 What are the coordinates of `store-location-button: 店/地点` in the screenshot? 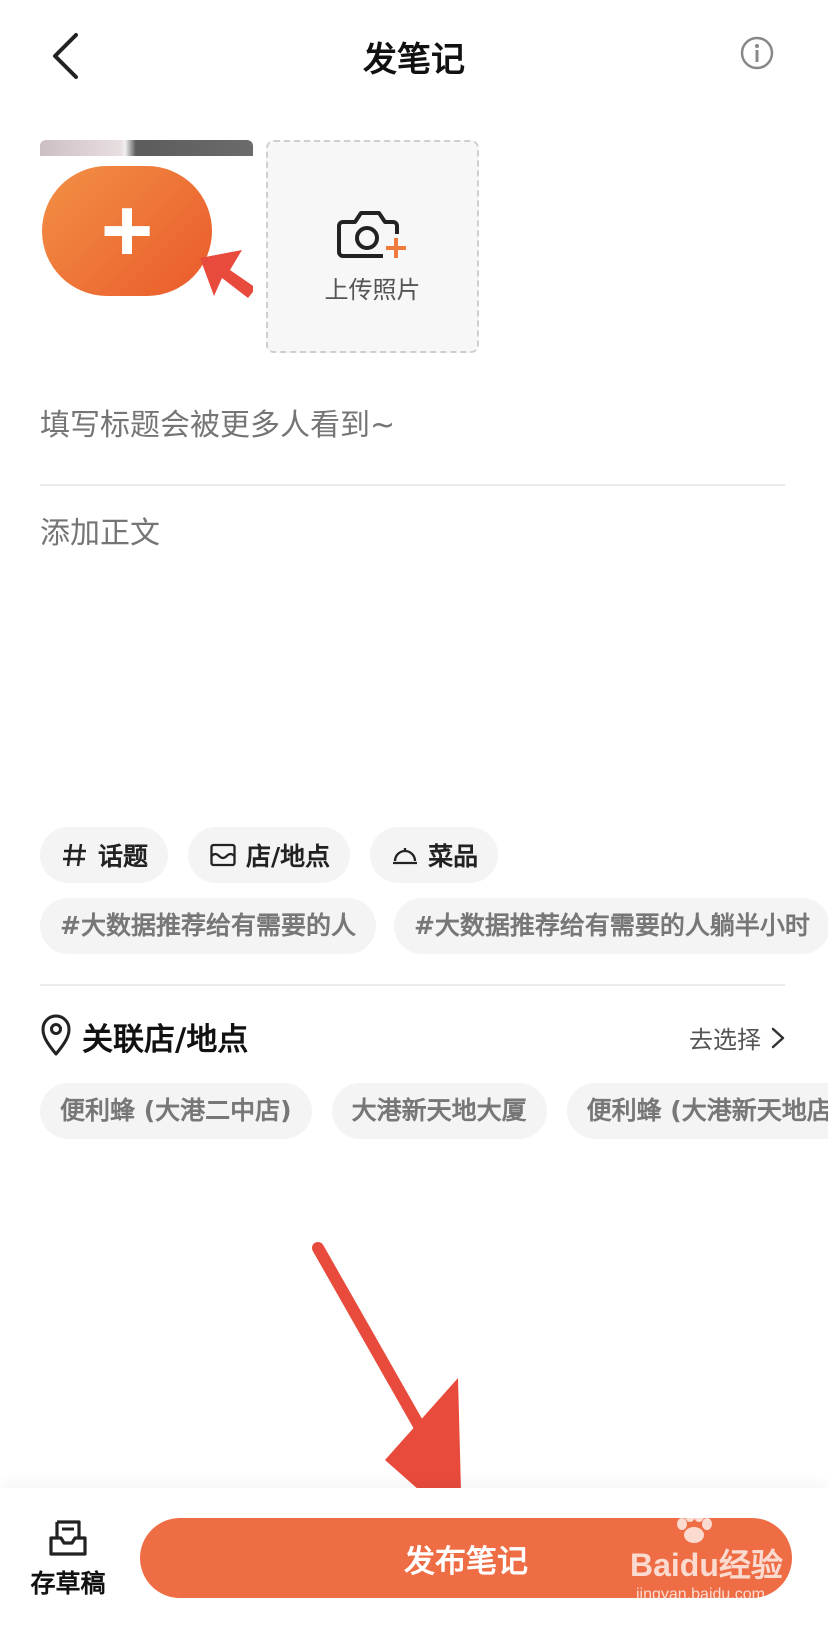 It's located at (269, 855).